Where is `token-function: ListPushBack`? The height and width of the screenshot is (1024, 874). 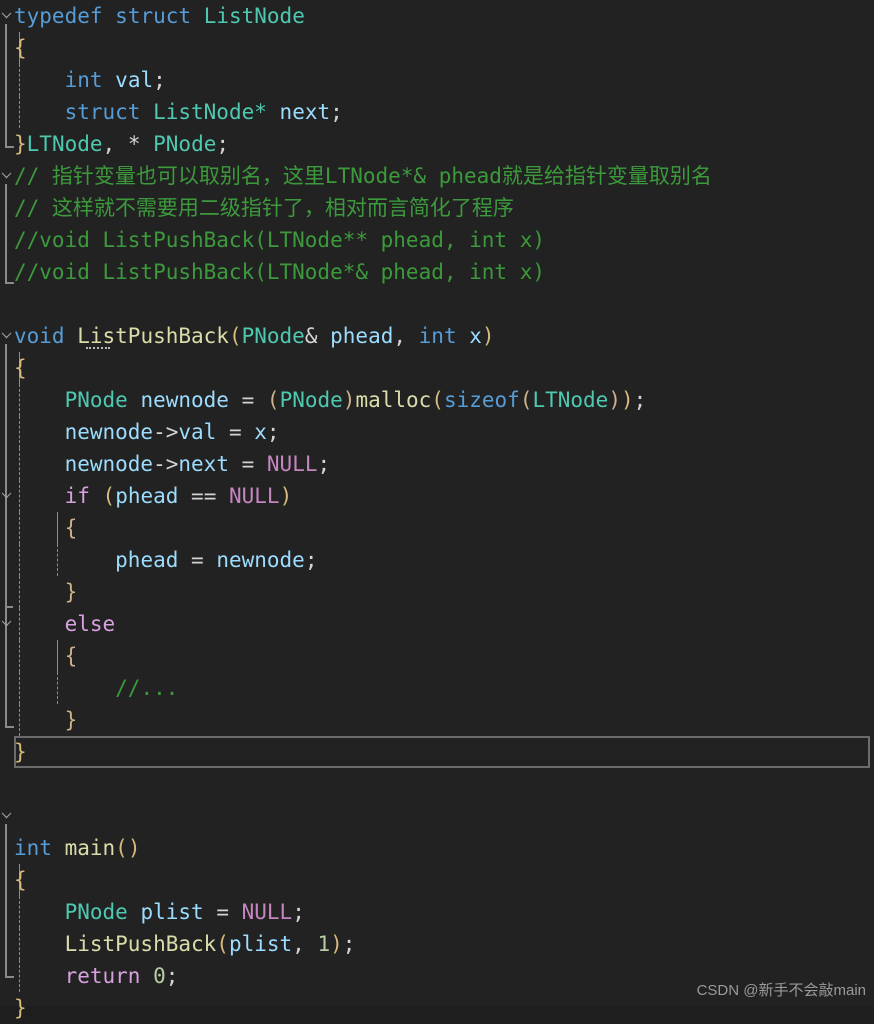
token-function: ListPushBack is located at coordinates (153, 336).